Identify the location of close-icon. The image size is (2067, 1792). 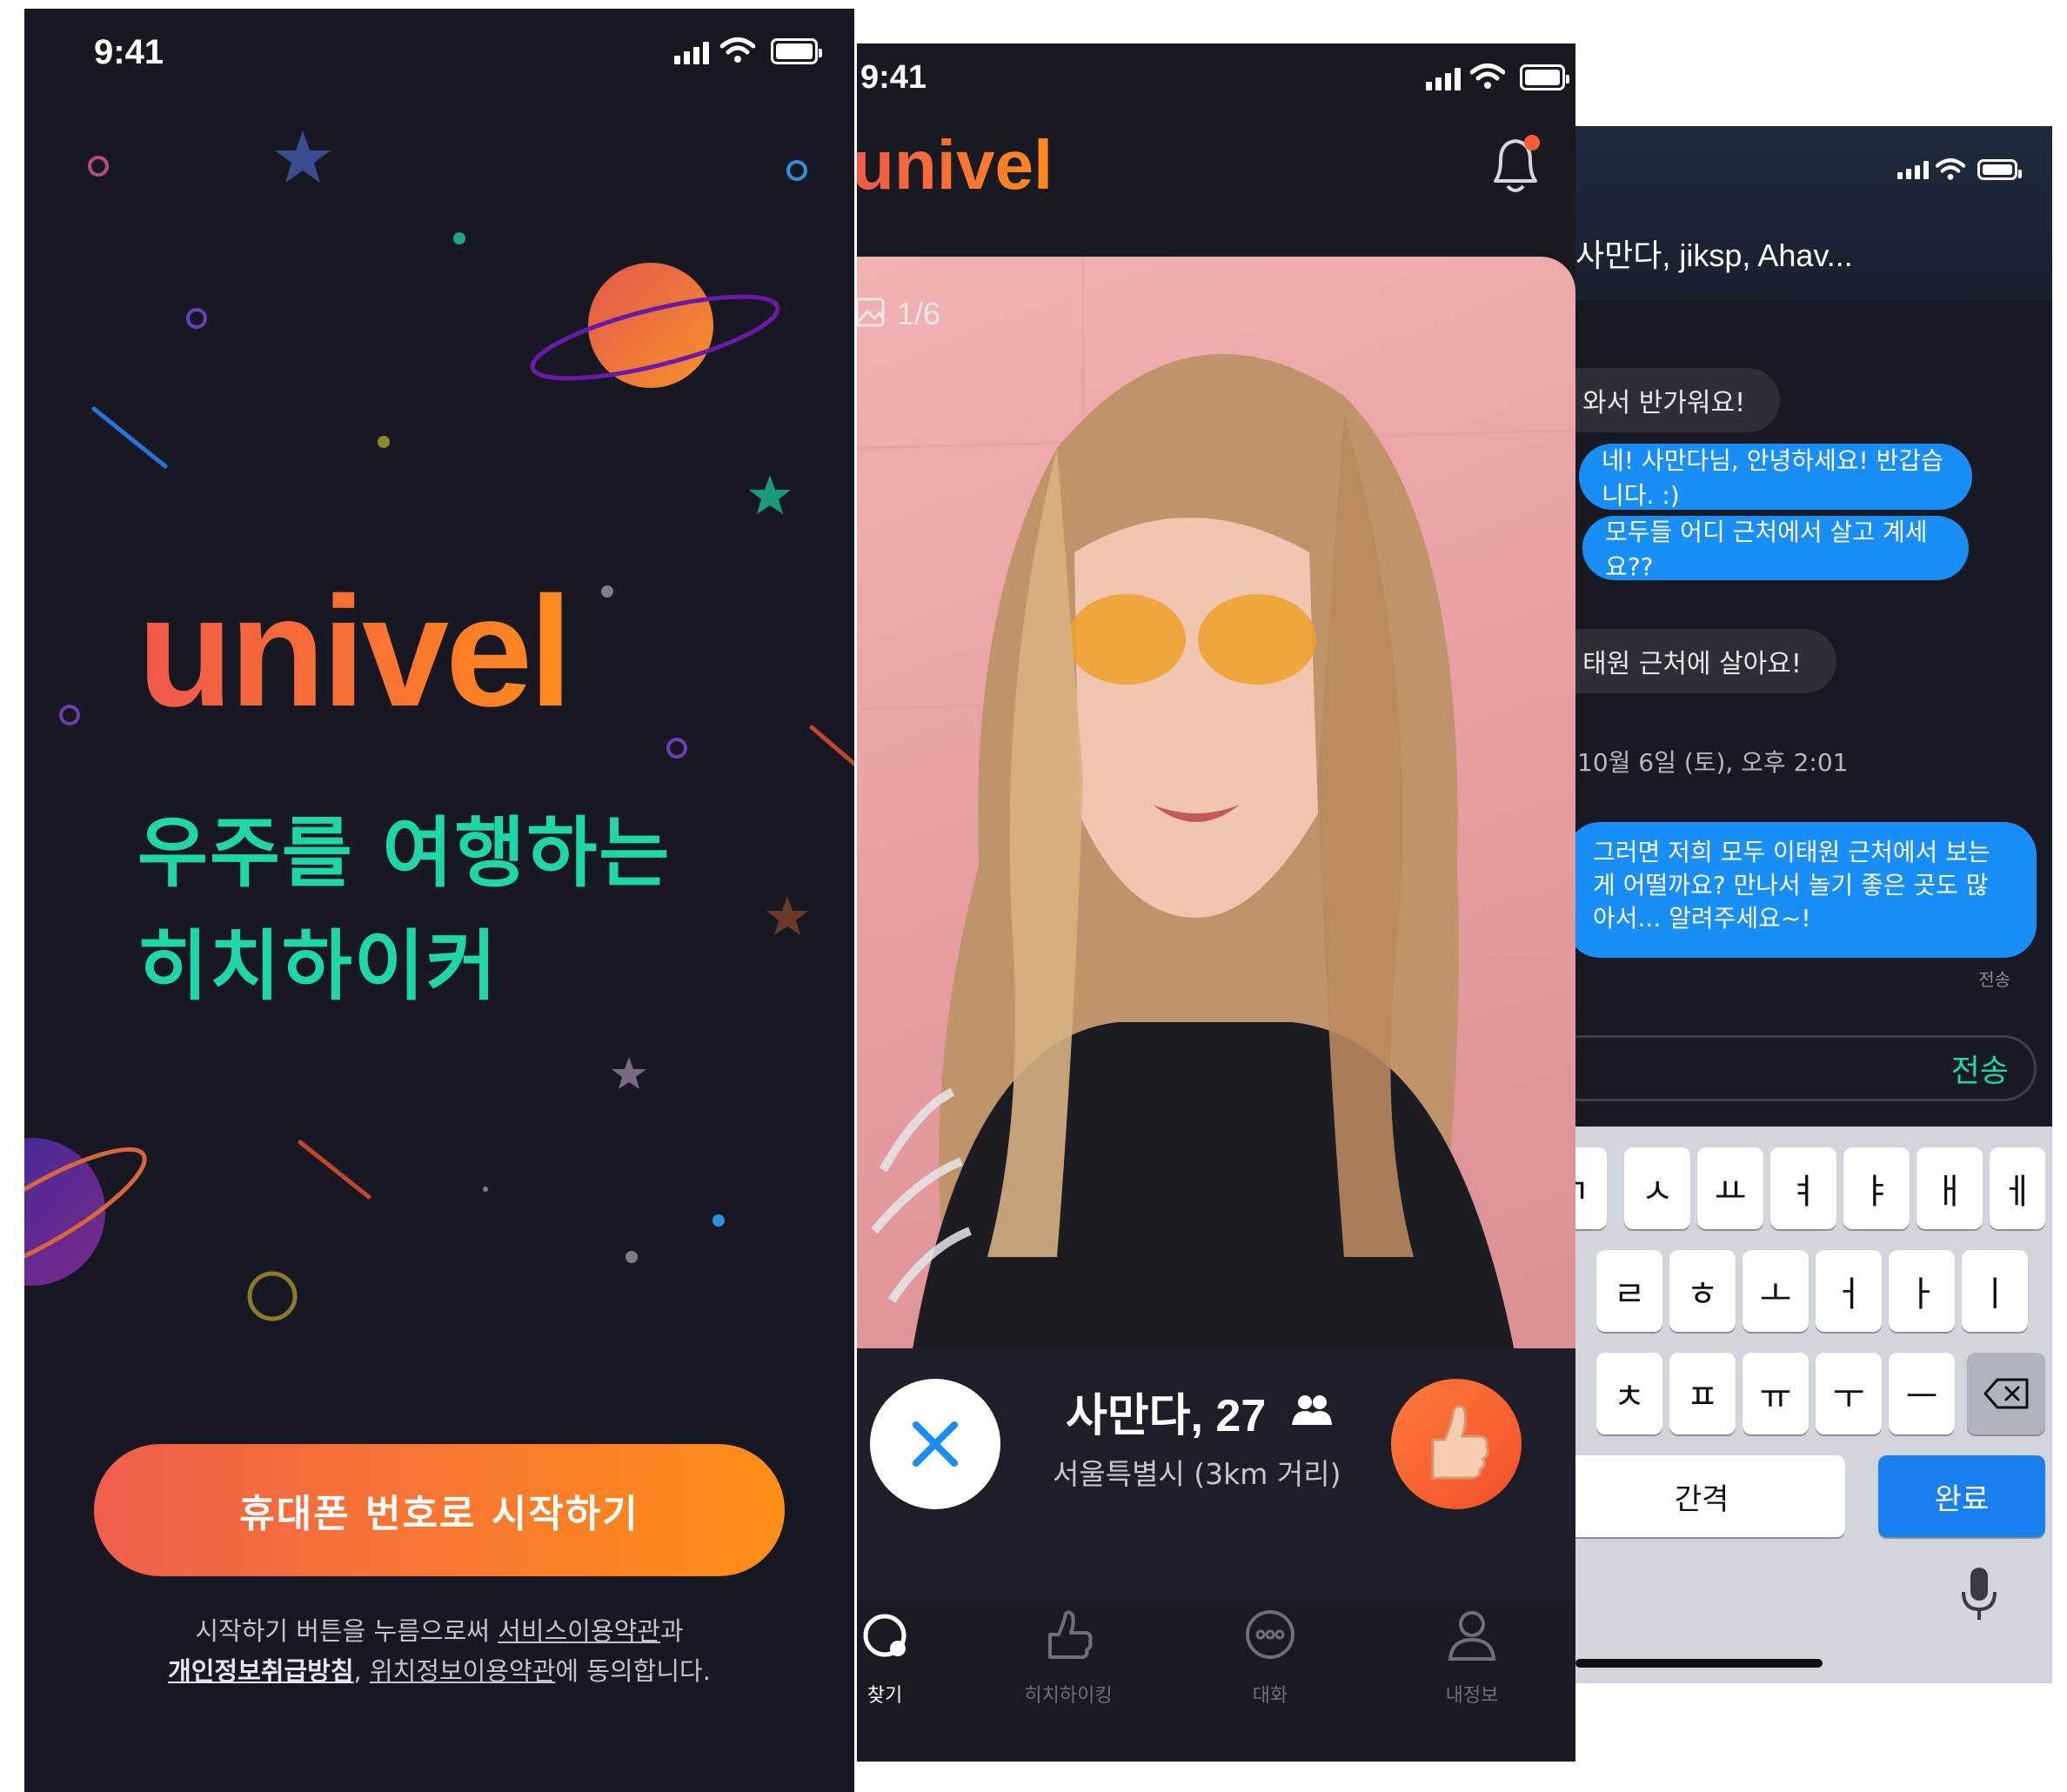
(935, 1444).